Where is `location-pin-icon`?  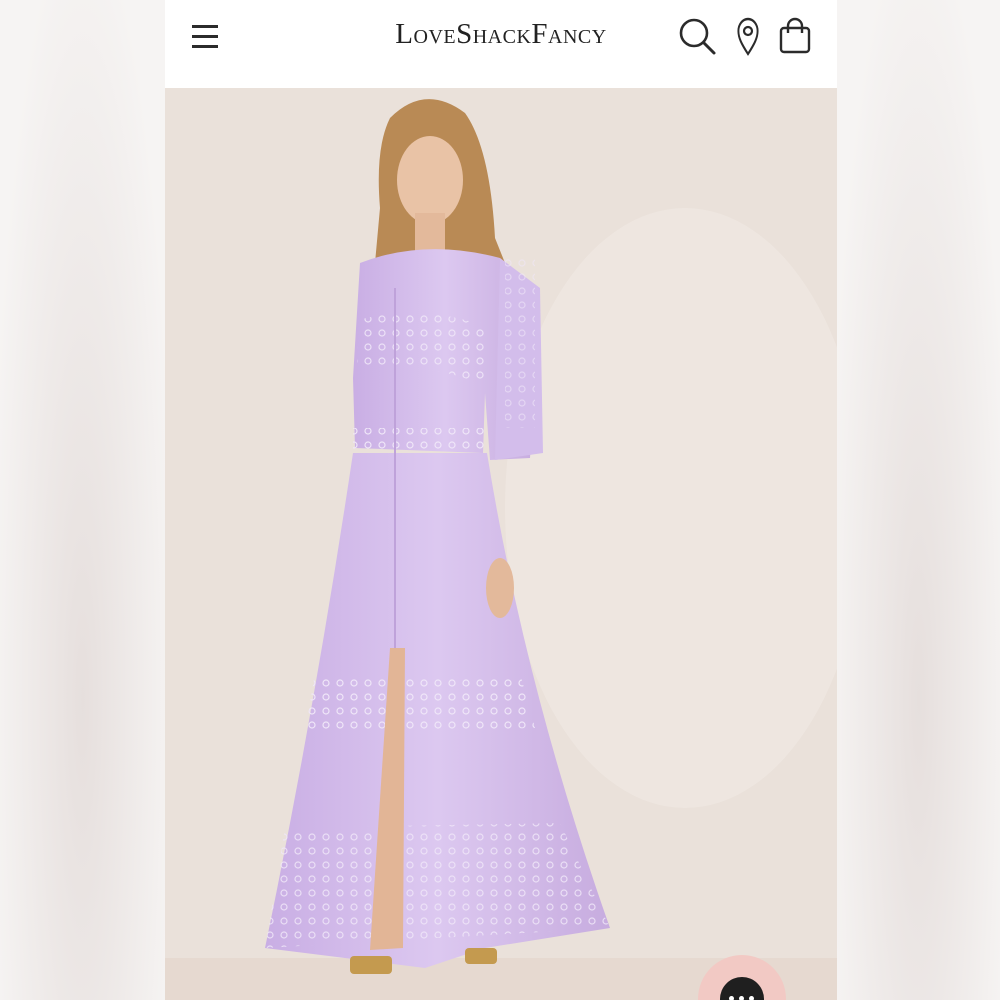 location-pin-icon is located at coordinates (748, 36).